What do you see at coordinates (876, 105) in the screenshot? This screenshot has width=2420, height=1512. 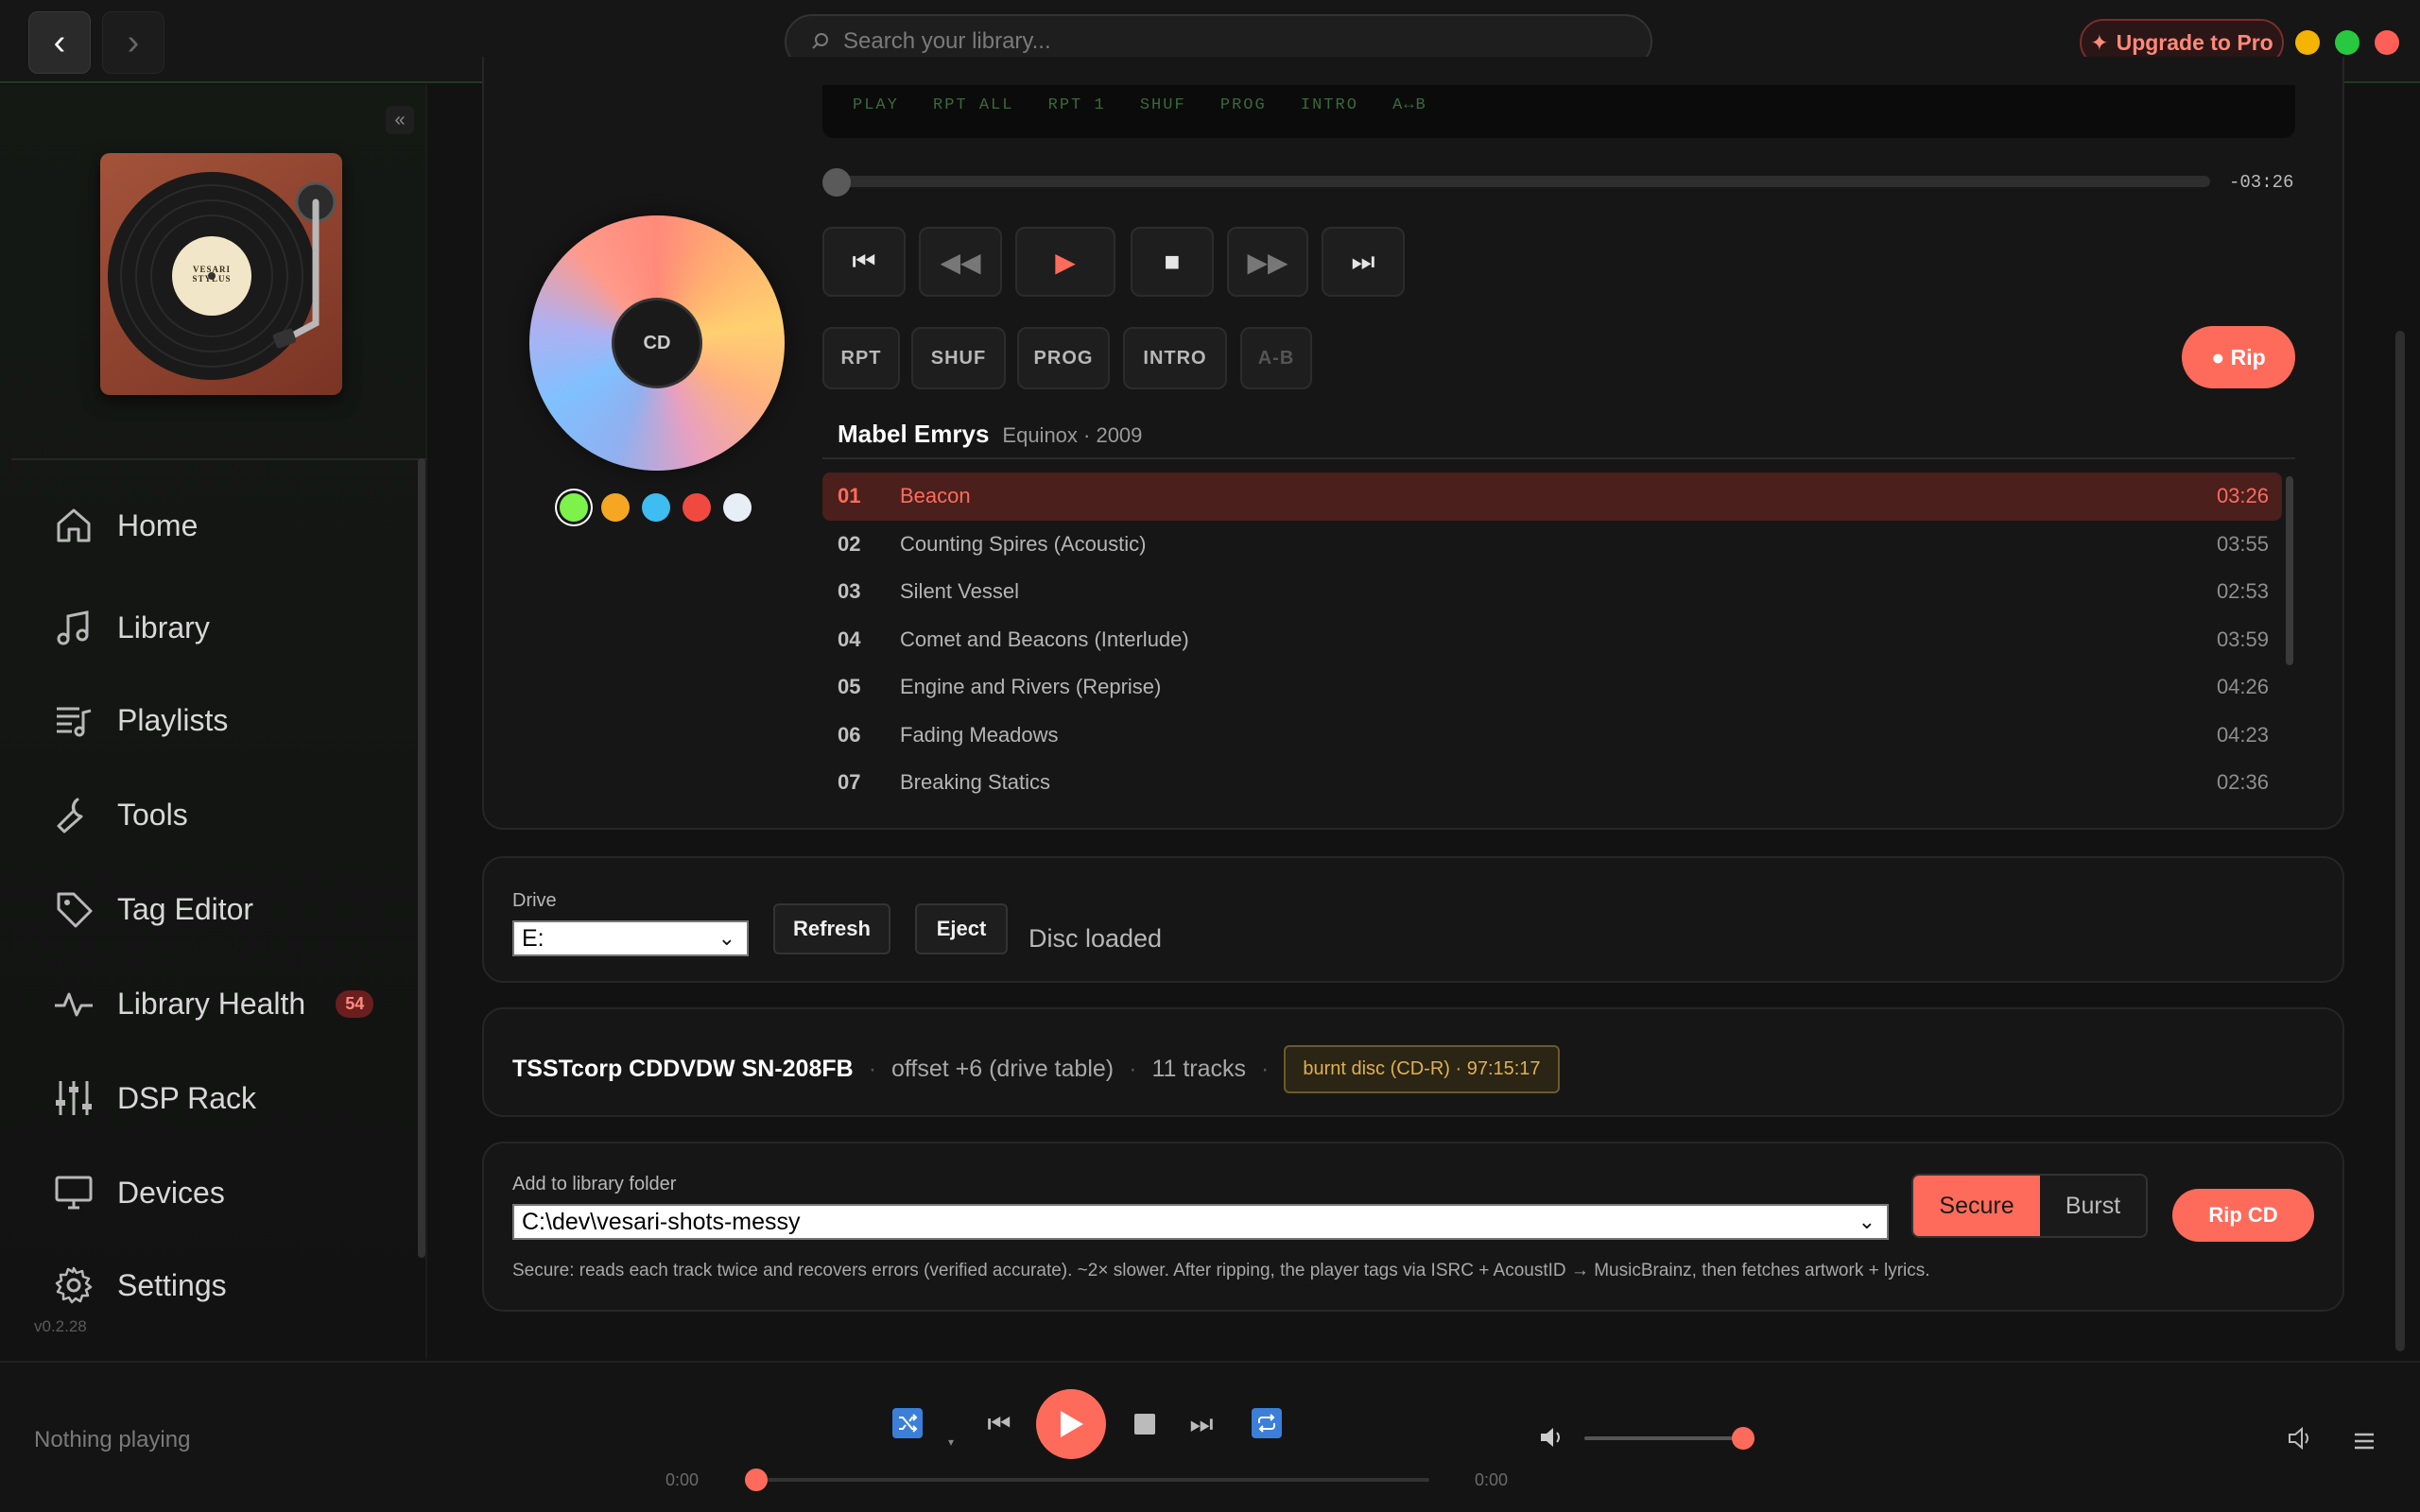 I see `lcd-mode: PLAY` at bounding box center [876, 105].